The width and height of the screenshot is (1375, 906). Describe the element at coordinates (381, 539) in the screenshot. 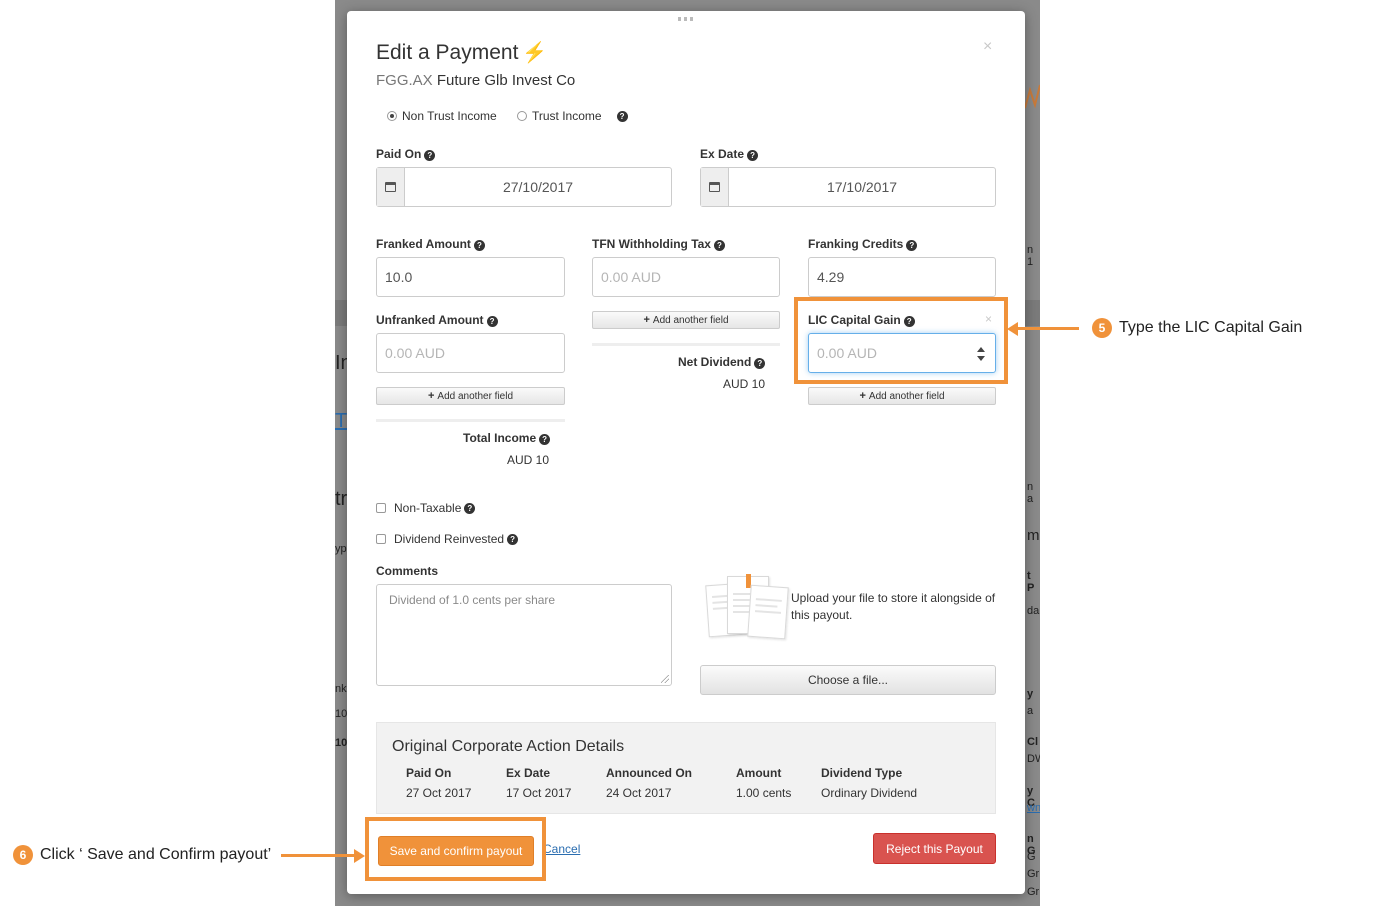

I see `dividend-reinvested-checkbox` at that location.